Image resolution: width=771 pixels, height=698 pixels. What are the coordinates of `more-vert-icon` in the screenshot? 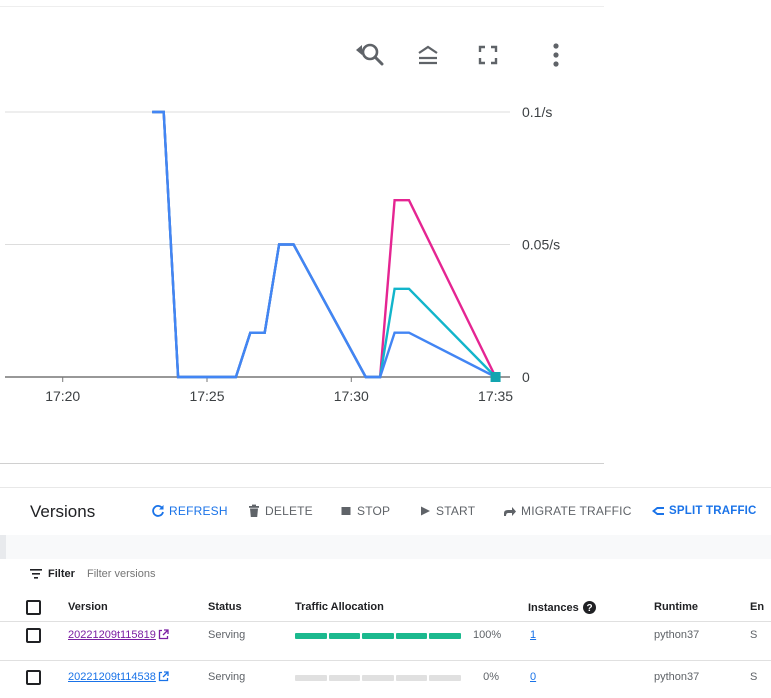 It's located at (556, 55).